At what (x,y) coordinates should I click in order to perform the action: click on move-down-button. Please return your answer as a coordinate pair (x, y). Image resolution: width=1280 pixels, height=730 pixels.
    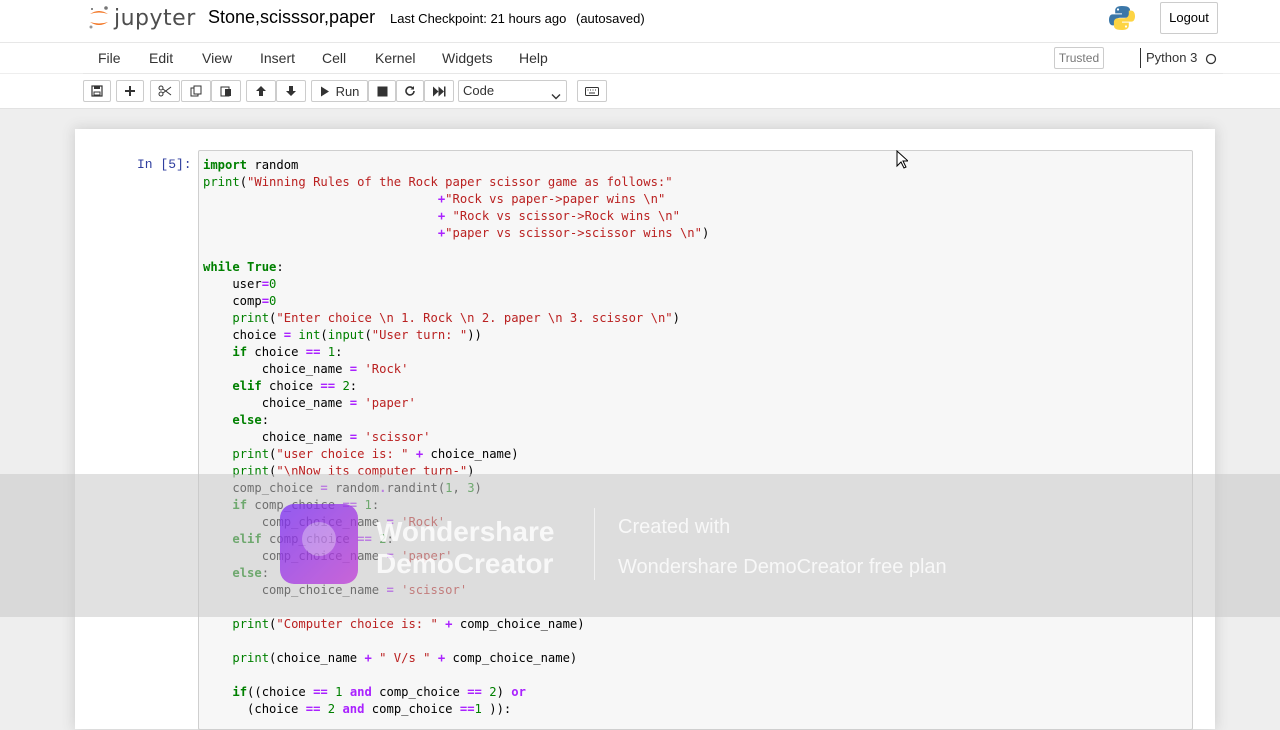
    Looking at the image, I should click on (291, 91).